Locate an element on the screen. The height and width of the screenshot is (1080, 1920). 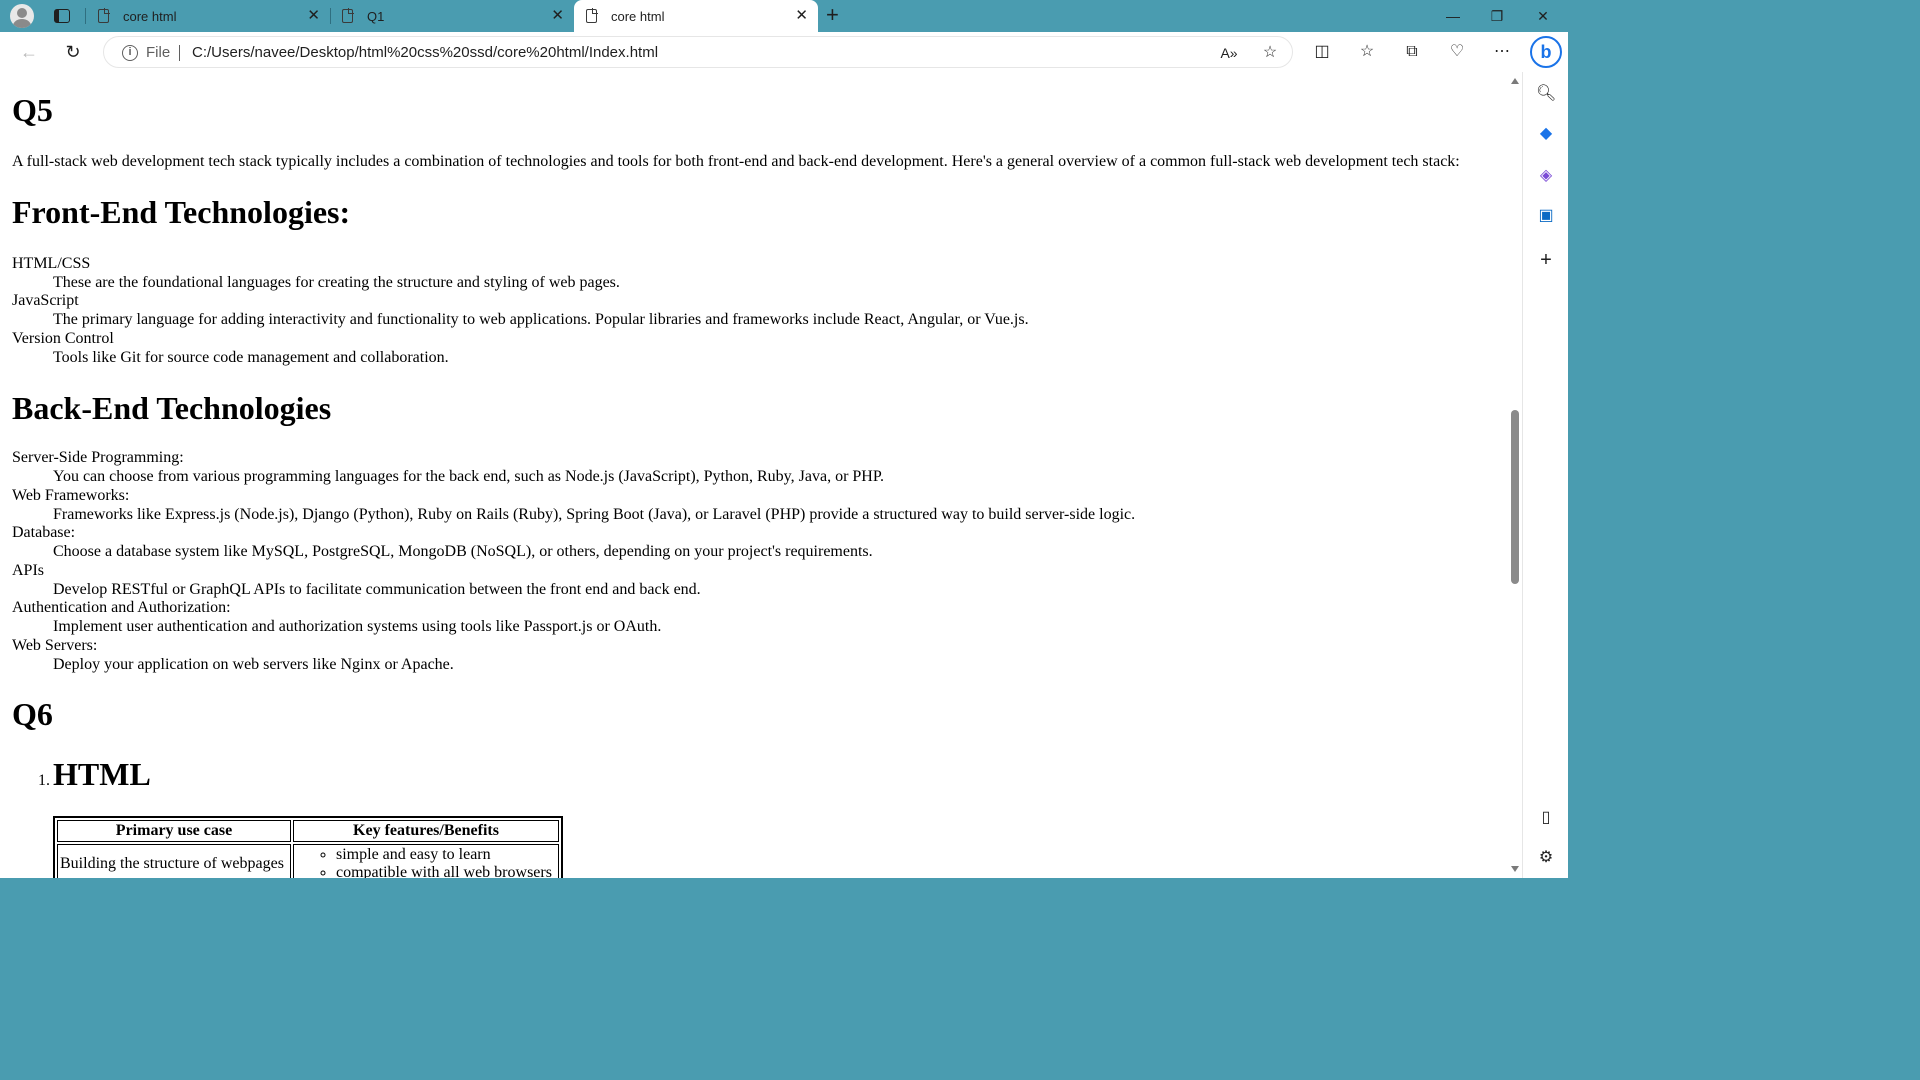
term-database: Database: is located at coordinates (44, 532).